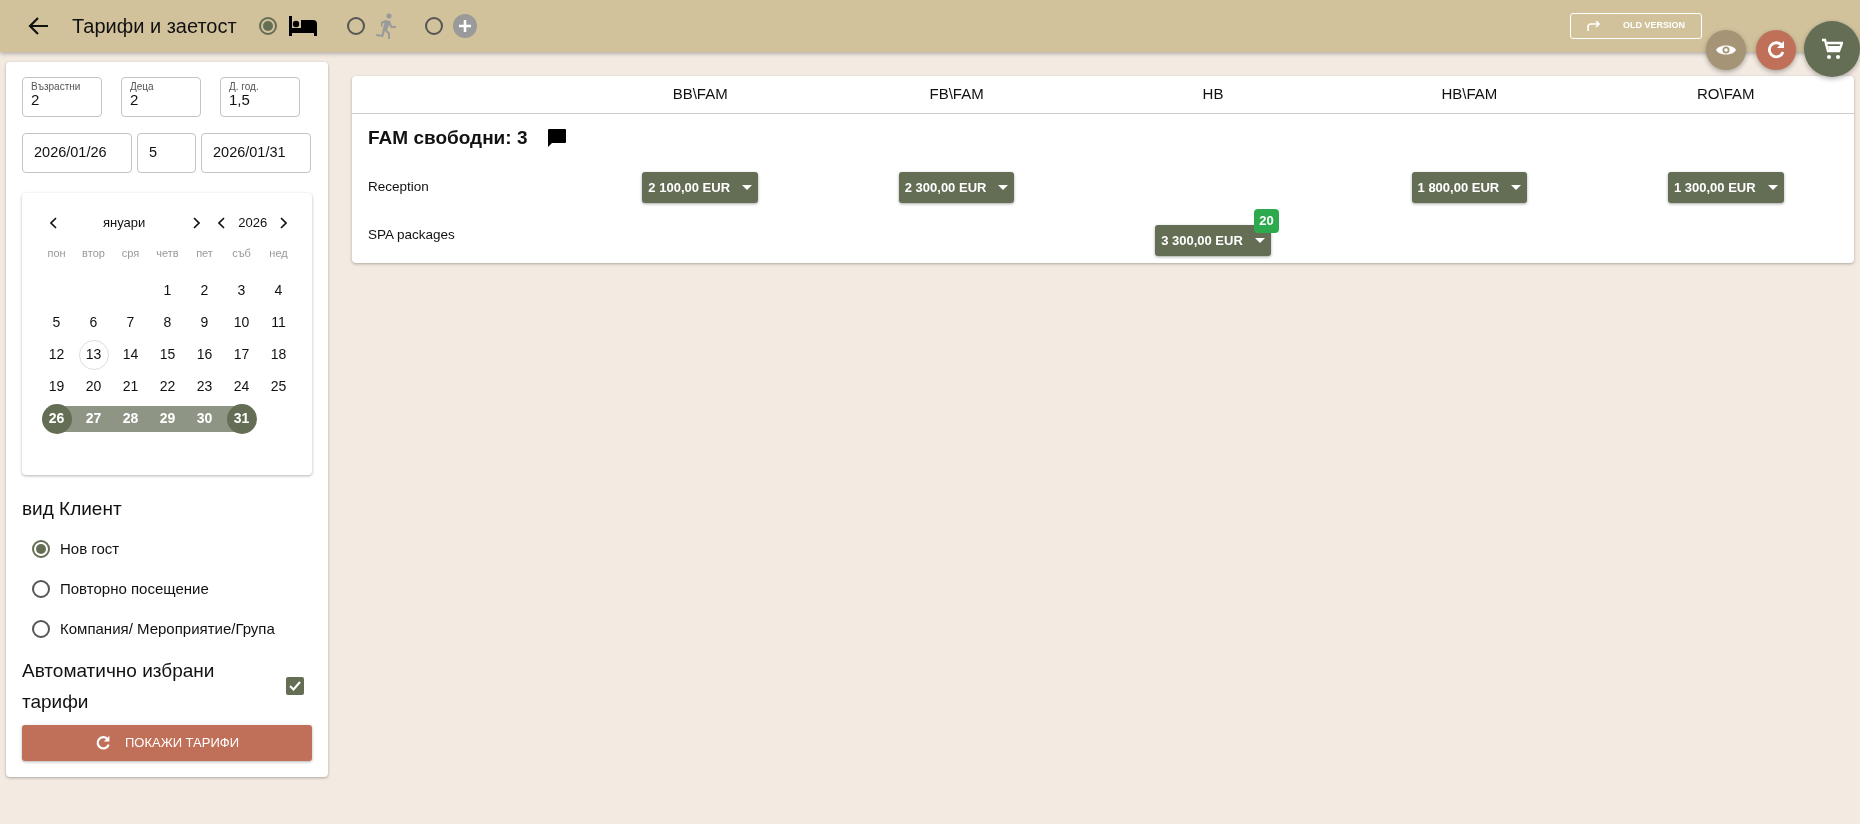 This screenshot has height=824, width=1860. Describe the element at coordinates (166, 153) in the screenshot. I see `nights-field: 5` at that location.